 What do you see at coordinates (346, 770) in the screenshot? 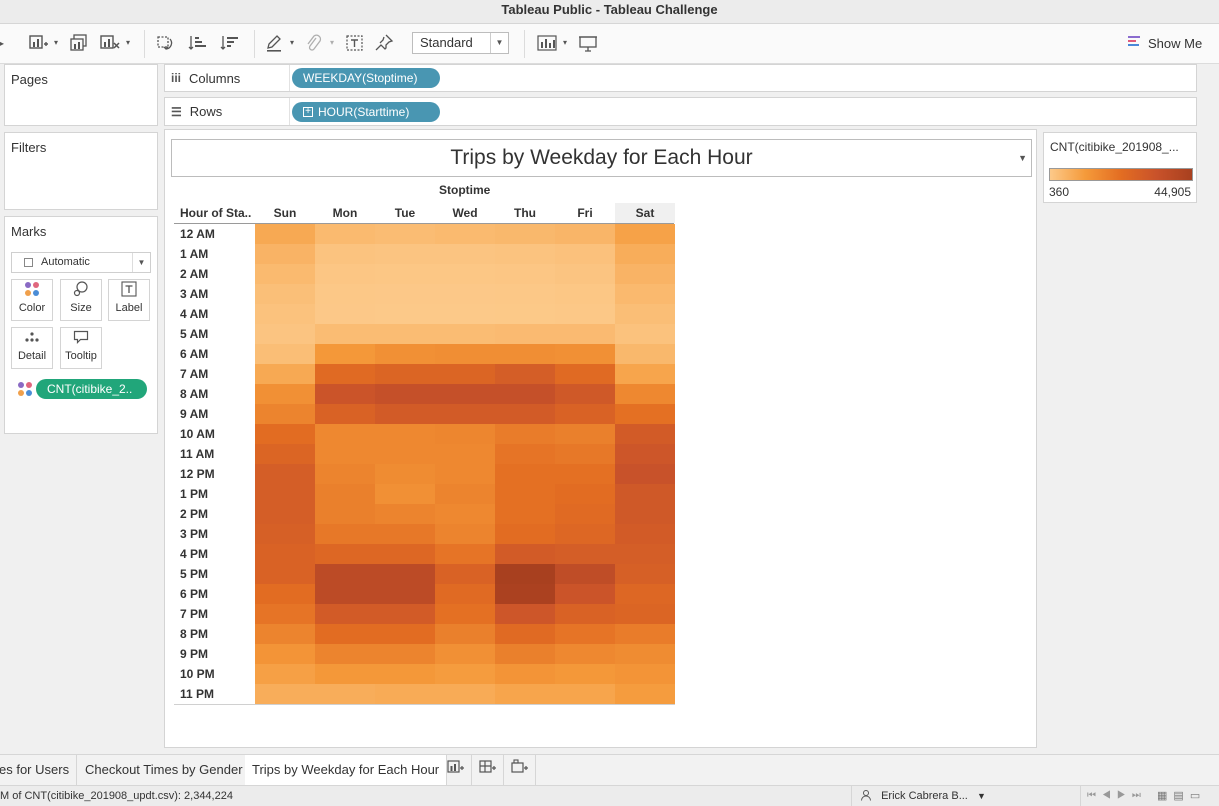
I see `tab-trips-by-weekday: Trips by Weekday for Each Hour` at bounding box center [346, 770].